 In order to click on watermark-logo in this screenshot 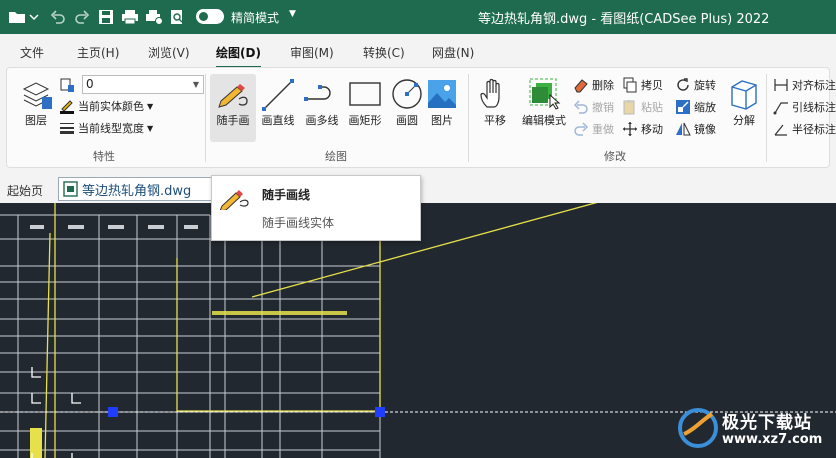, I will do `click(698, 428)`.